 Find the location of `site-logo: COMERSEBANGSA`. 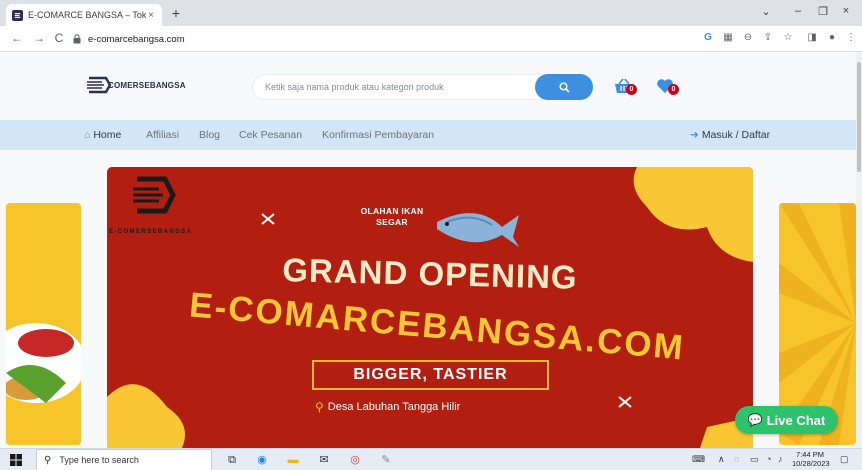

site-logo: COMERSEBANGSA is located at coordinates (136, 85).